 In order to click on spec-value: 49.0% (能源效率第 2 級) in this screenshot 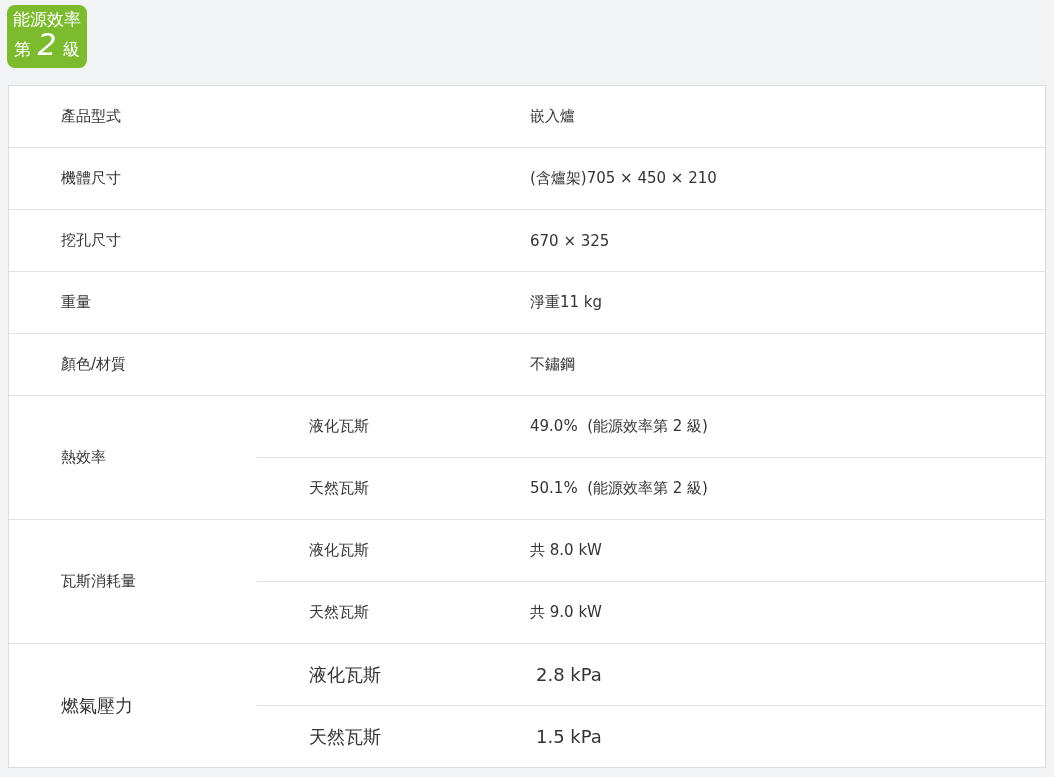, I will do `click(619, 426)`.